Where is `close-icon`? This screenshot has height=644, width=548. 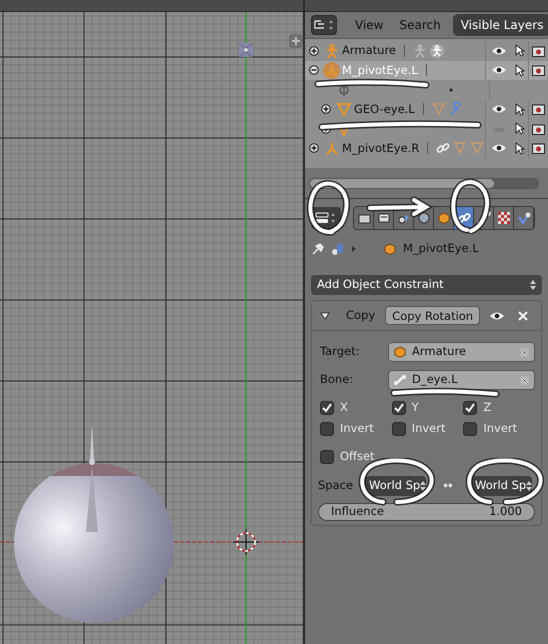
close-icon is located at coordinates (523, 316).